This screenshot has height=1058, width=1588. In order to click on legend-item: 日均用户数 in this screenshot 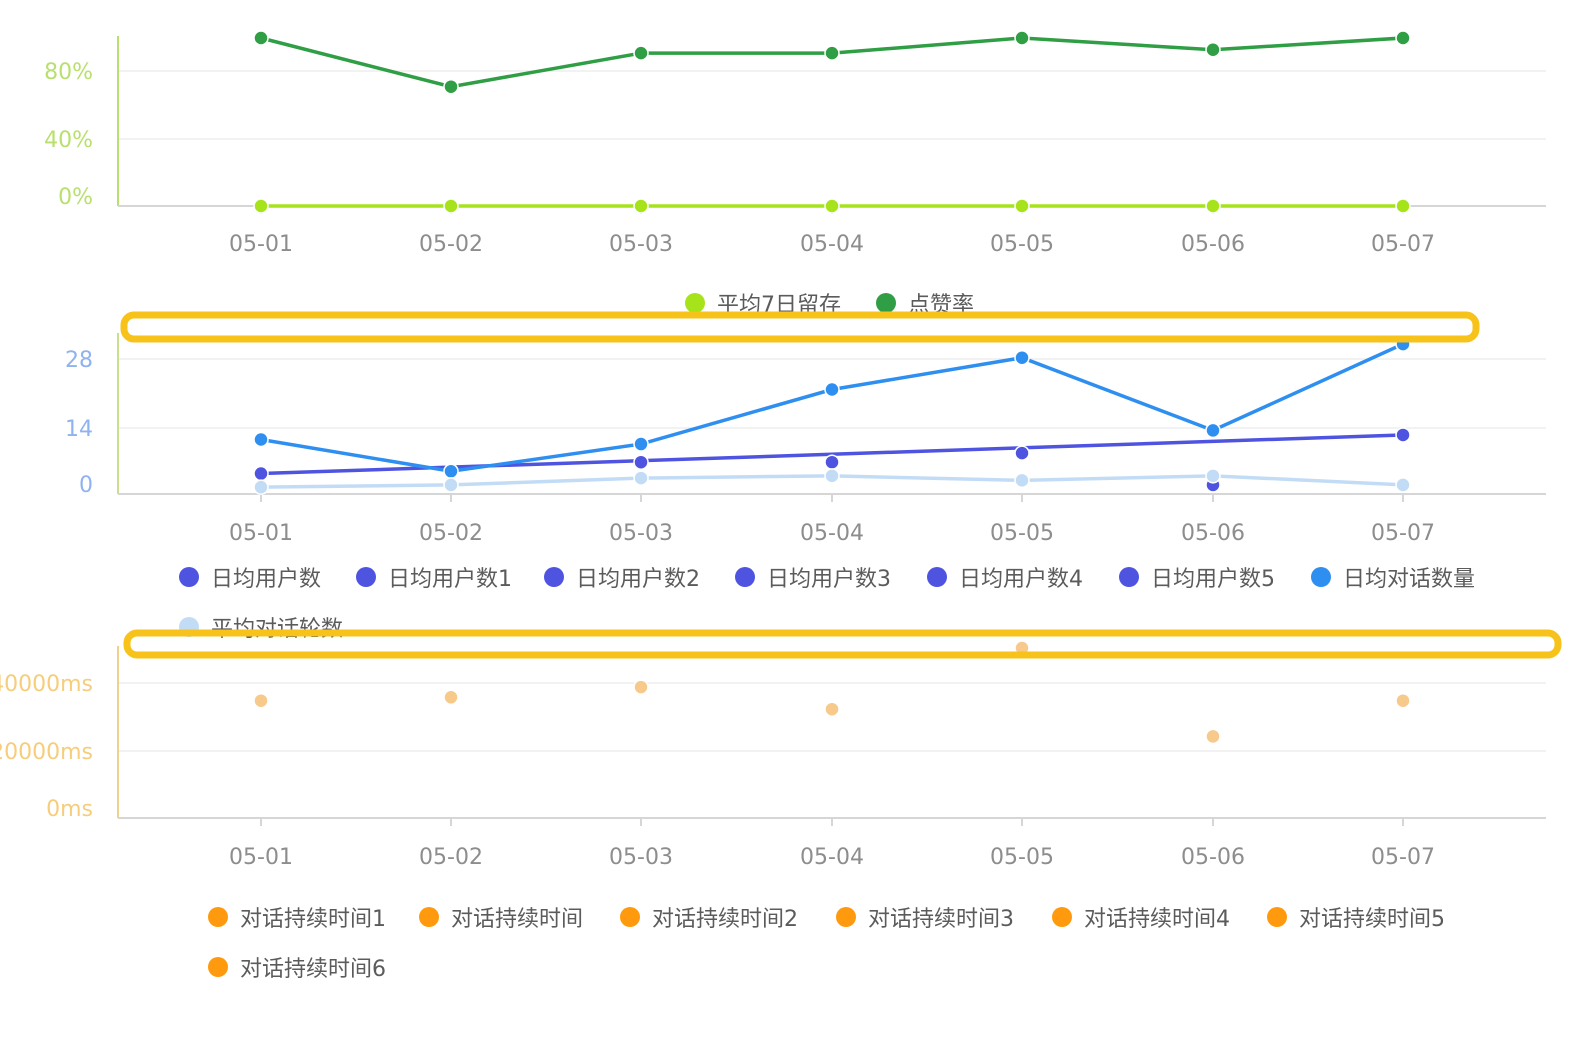, I will do `click(250, 579)`.